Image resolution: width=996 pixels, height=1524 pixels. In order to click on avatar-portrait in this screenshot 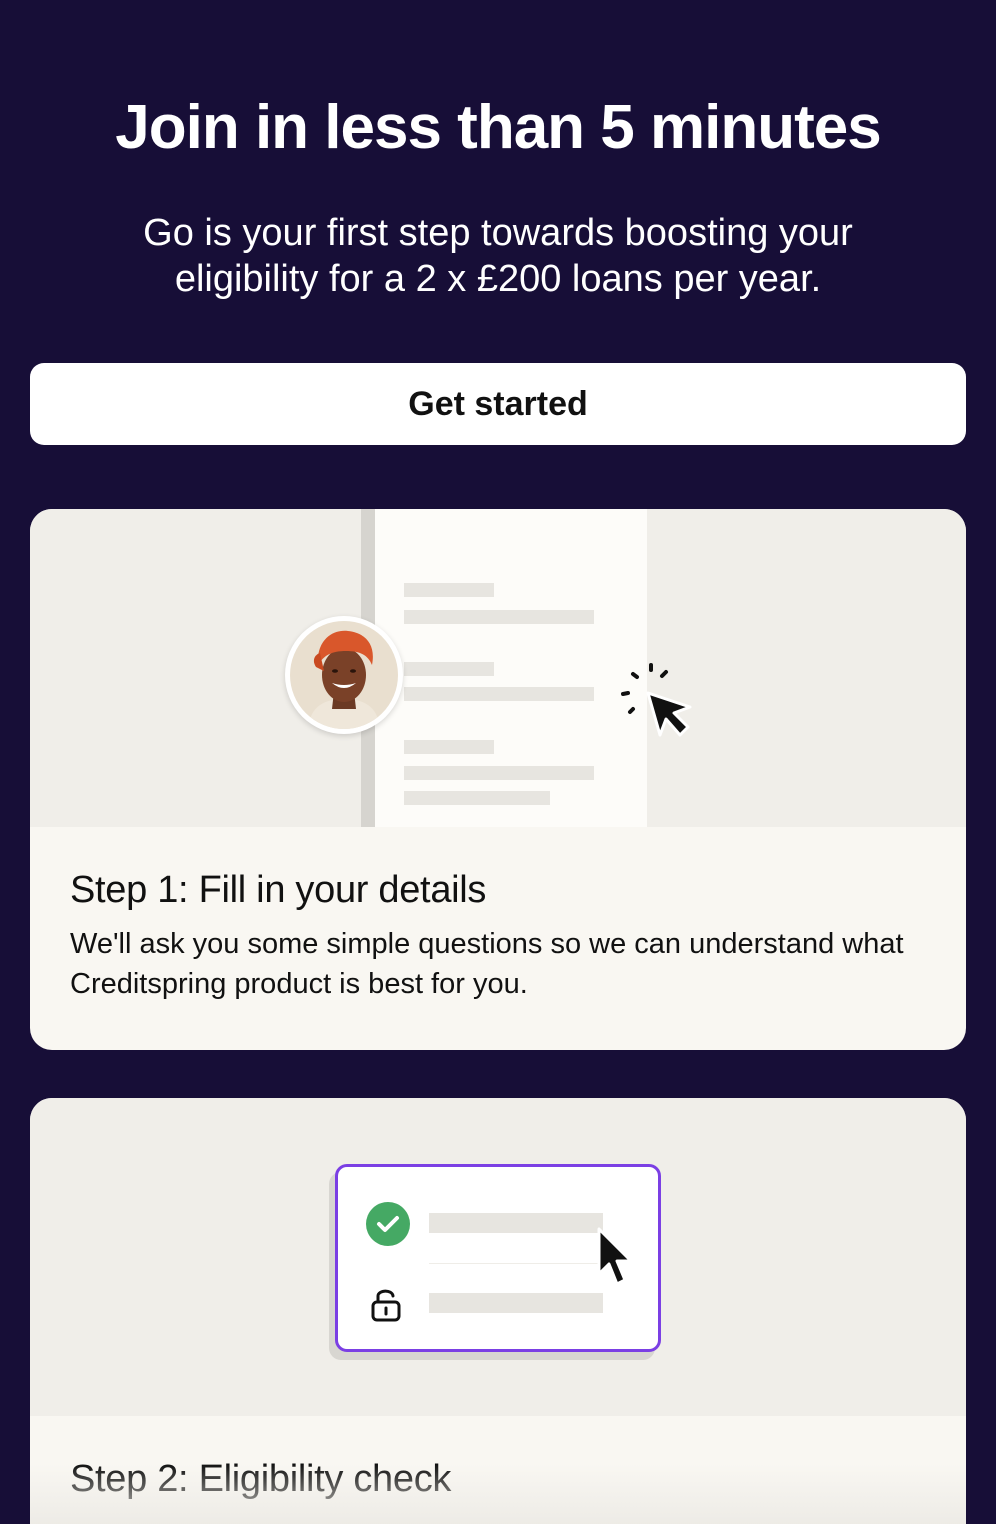, I will do `click(344, 675)`.